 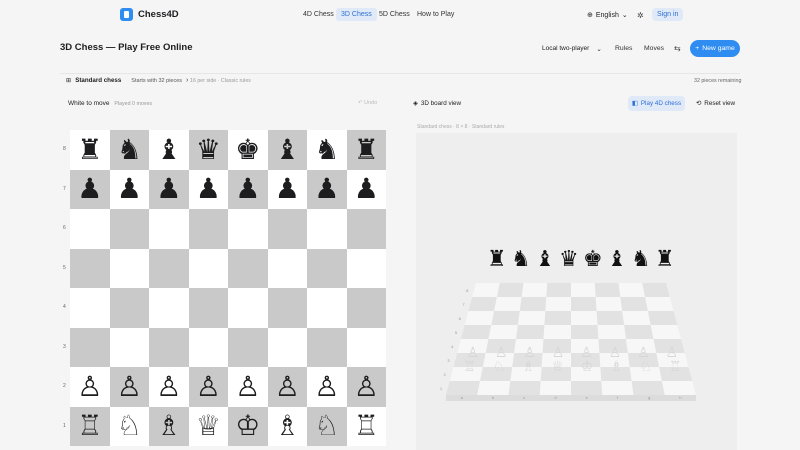 I want to click on nav-5d-chess: 5D Chess, so click(x=394, y=14).